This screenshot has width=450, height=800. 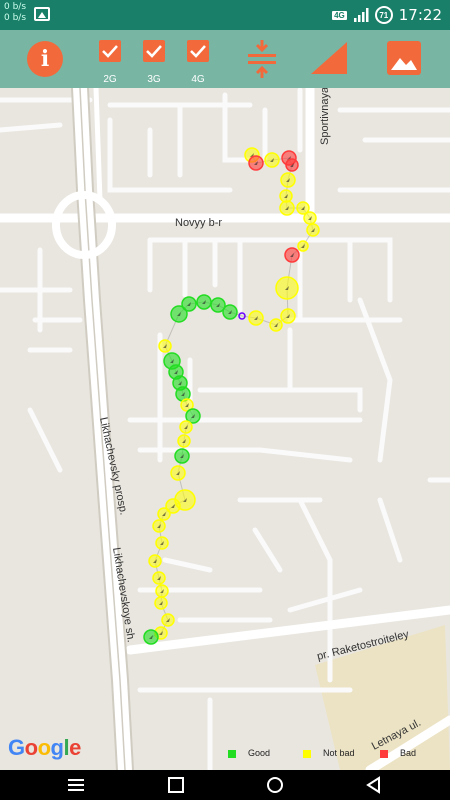 I want to click on checkbox-3g-label: 3G, so click(x=154, y=79).